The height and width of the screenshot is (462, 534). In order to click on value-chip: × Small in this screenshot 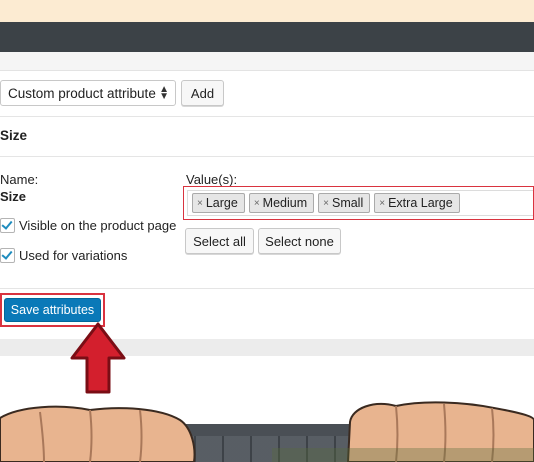, I will do `click(344, 203)`.